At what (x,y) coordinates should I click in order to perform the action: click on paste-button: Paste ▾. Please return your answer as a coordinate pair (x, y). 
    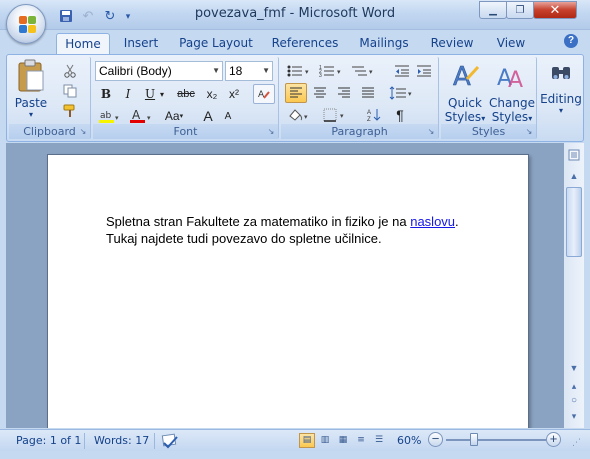
    Looking at the image, I should click on (31, 89).